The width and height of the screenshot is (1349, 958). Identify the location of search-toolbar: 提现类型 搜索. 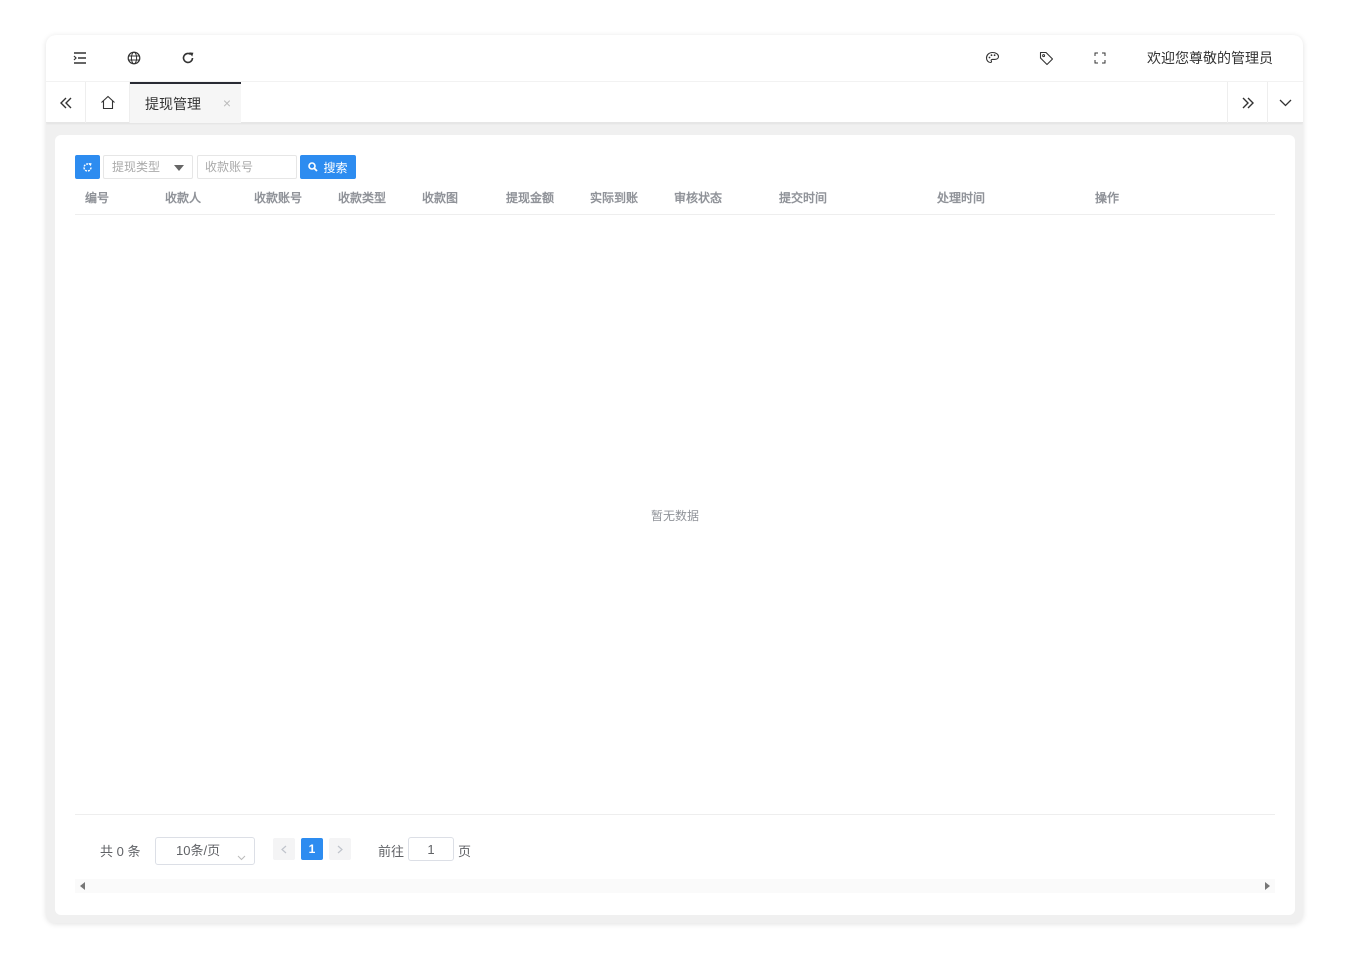
(215, 167).